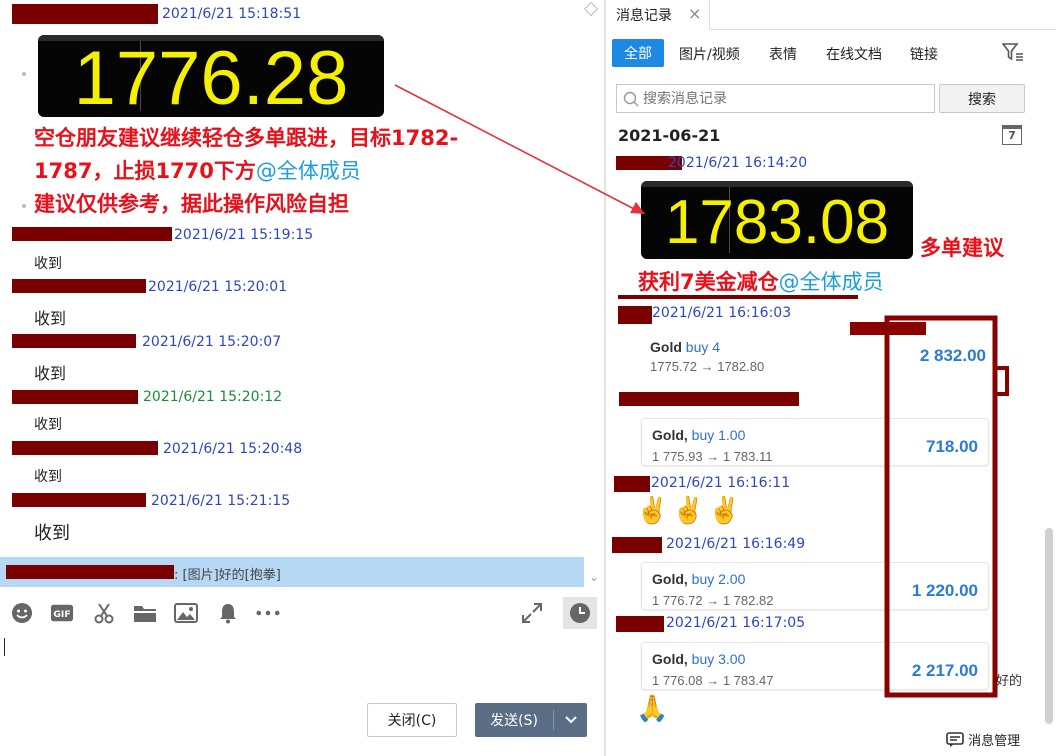 The height and width of the screenshot is (756, 1056). What do you see at coordinates (1049, 426) in the screenshot?
I see `scrollbar-track` at bounding box center [1049, 426].